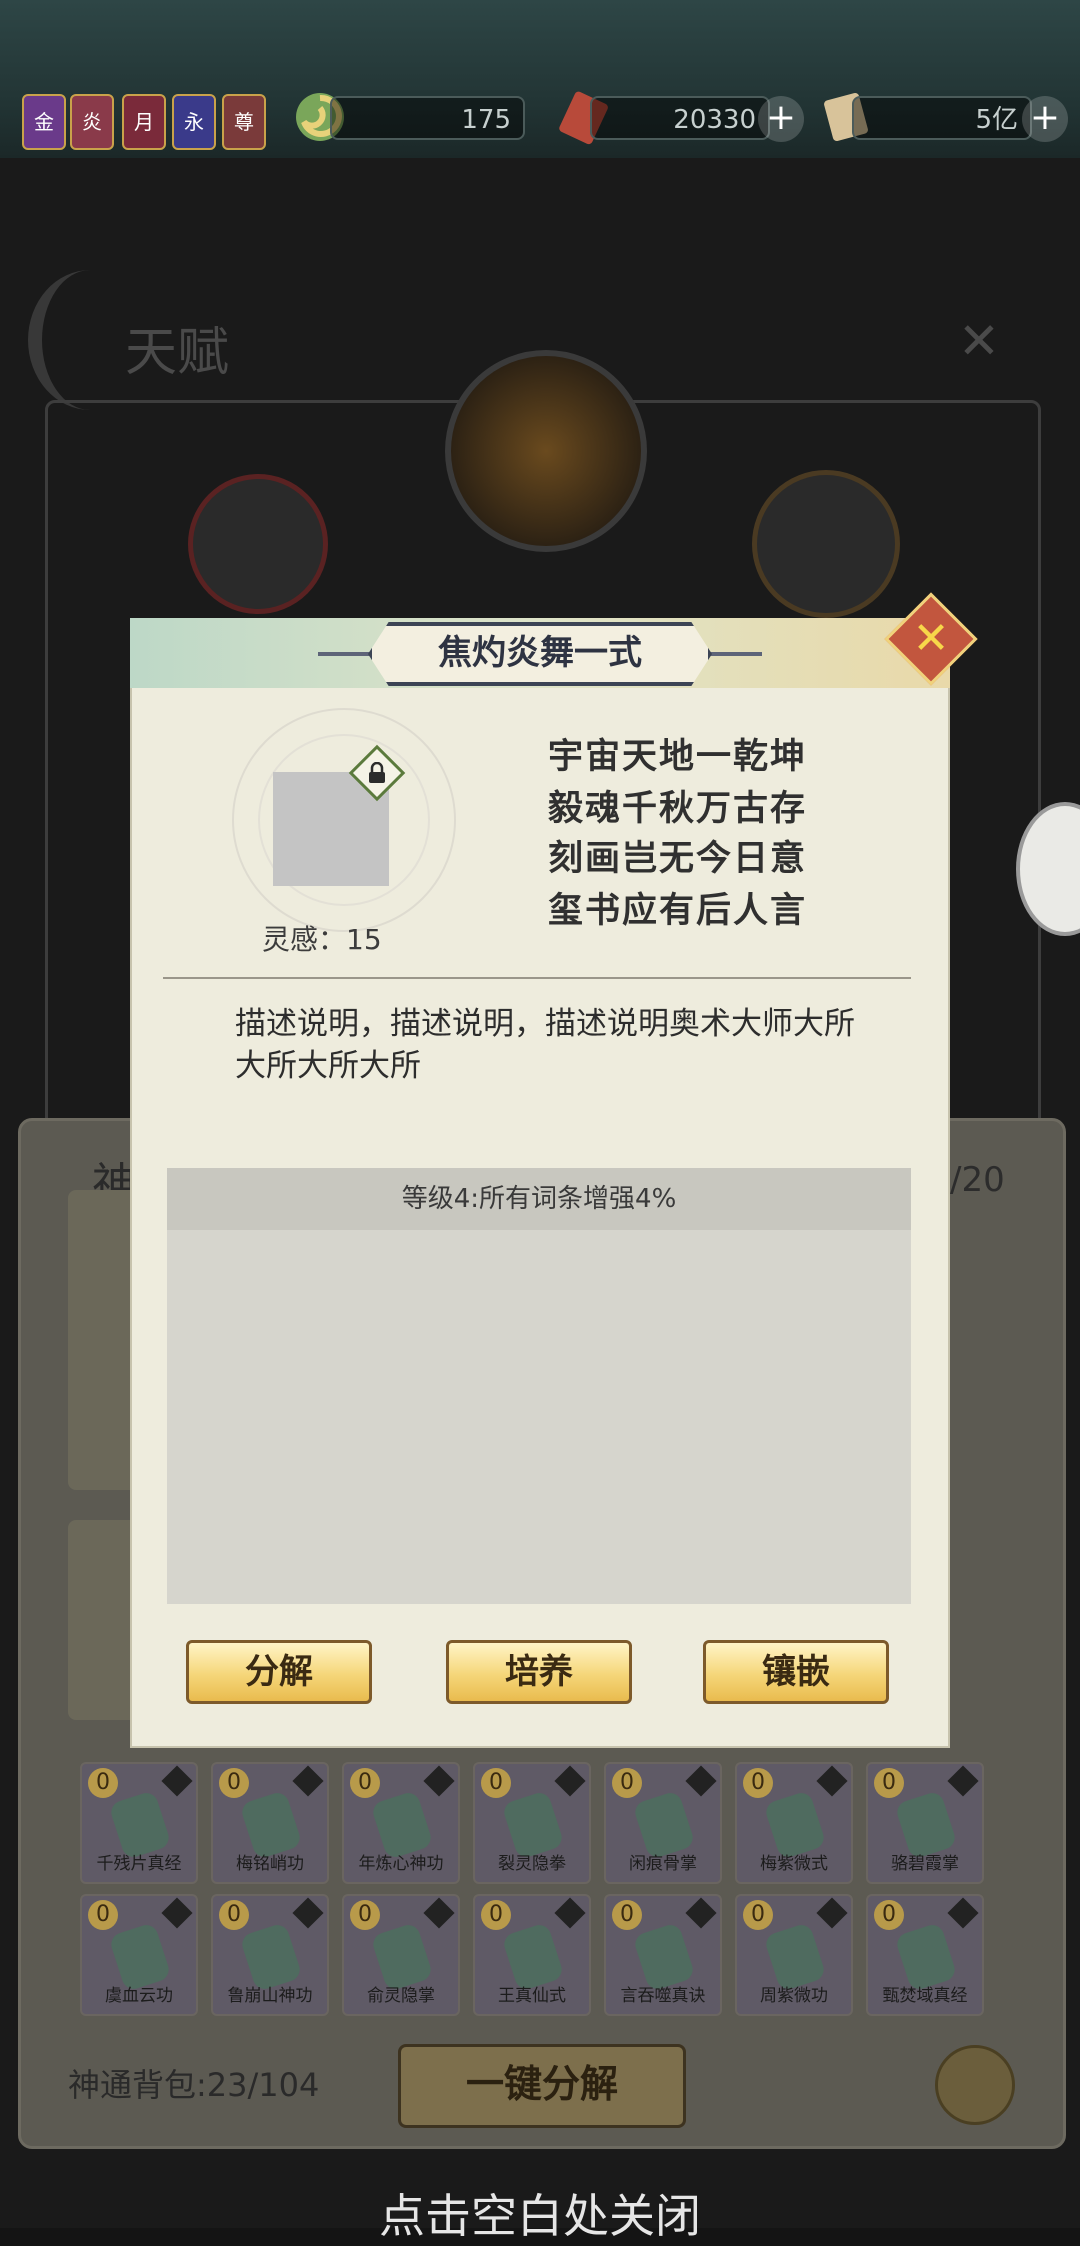 The height and width of the screenshot is (2246, 1080). What do you see at coordinates (540, 2216) in the screenshot?
I see `close-hint-text: 点击空白处关闭` at bounding box center [540, 2216].